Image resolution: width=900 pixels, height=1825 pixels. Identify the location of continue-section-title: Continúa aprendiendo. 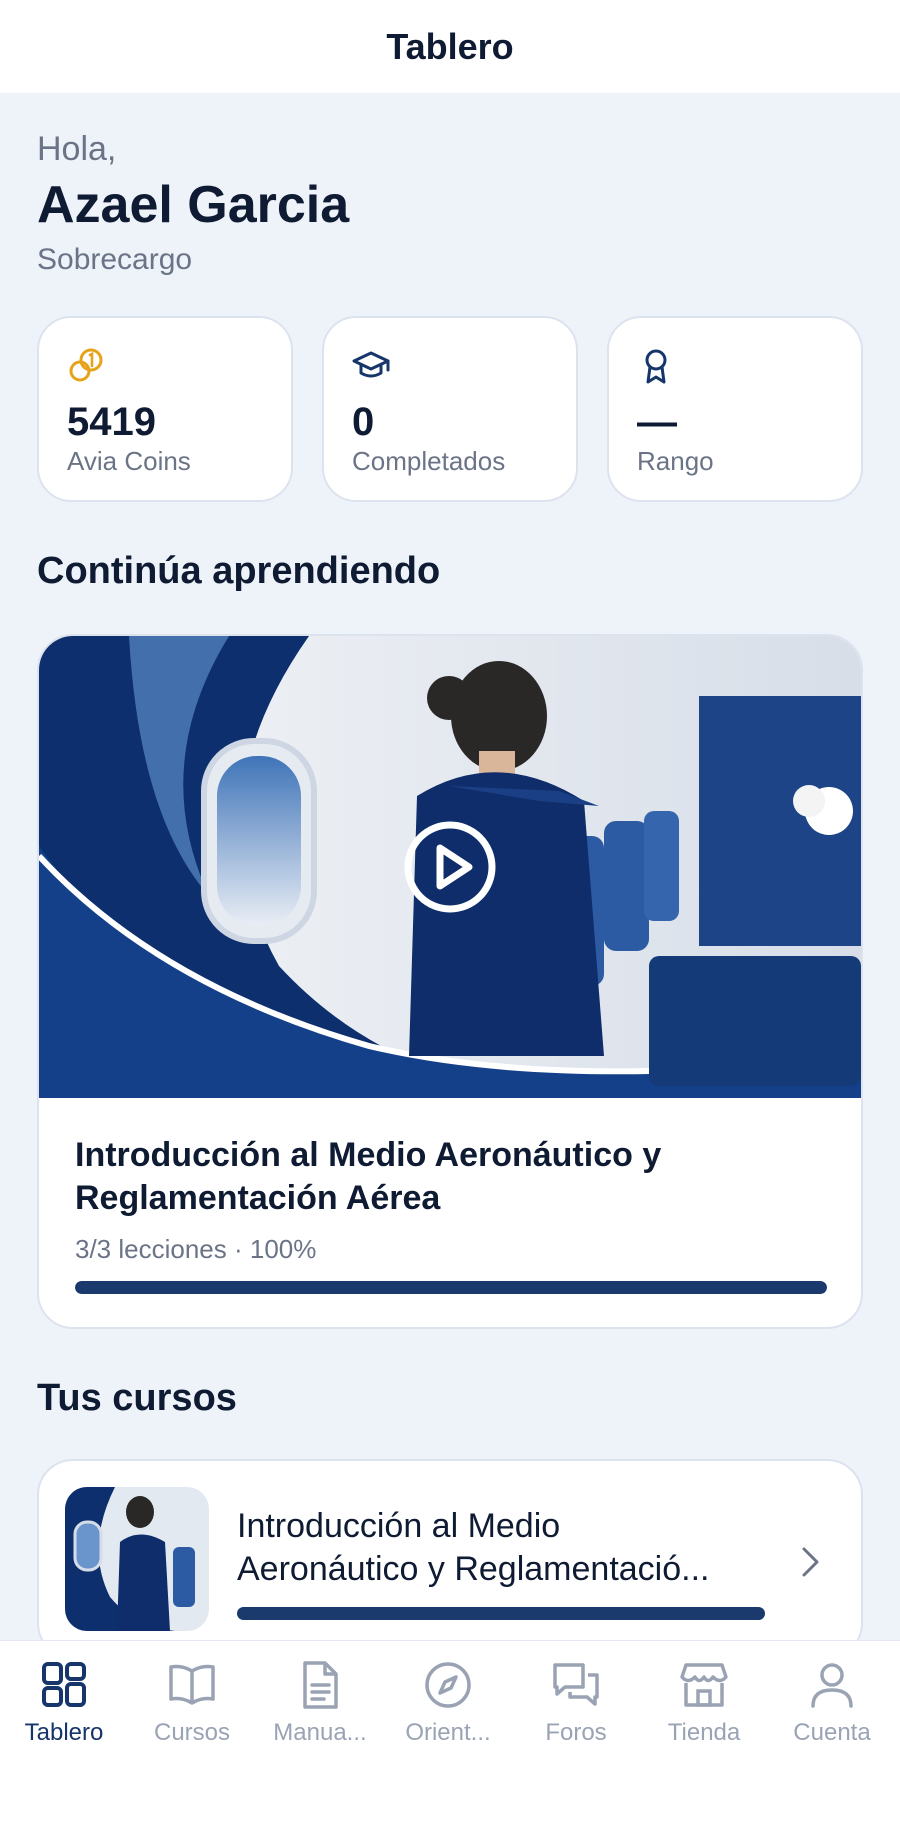
(239, 571).